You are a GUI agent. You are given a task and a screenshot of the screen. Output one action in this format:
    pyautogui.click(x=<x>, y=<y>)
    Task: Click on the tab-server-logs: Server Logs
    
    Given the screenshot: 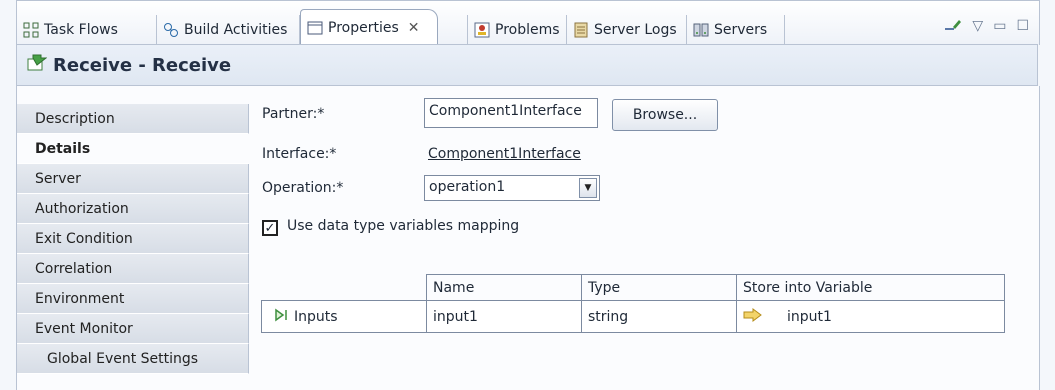 What is the action you would take?
    pyautogui.click(x=627, y=30)
    